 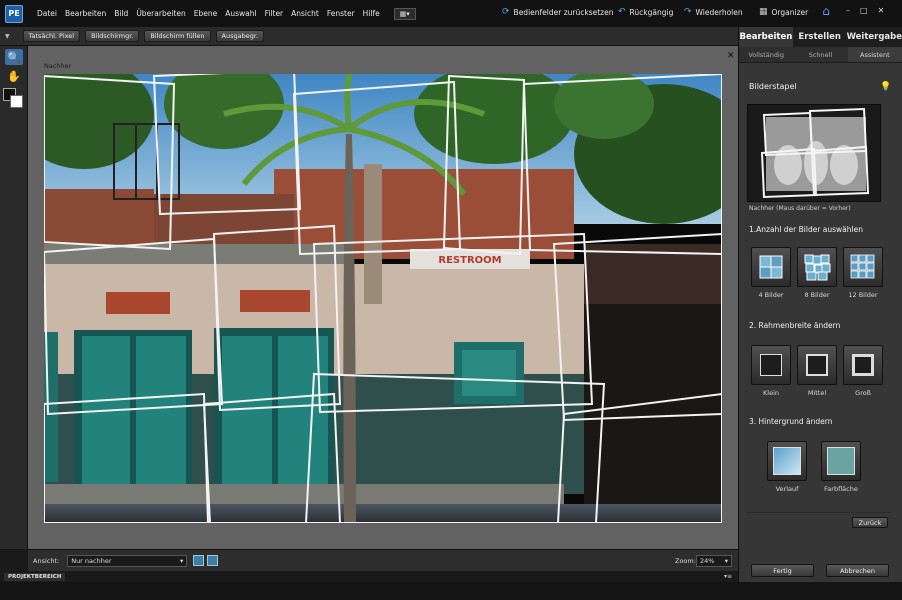 What do you see at coordinates (795, 325) in the screenshot?
I see `step-2-heading: 2. Rahmenbreite ändern` at bounding box center [795, 325].